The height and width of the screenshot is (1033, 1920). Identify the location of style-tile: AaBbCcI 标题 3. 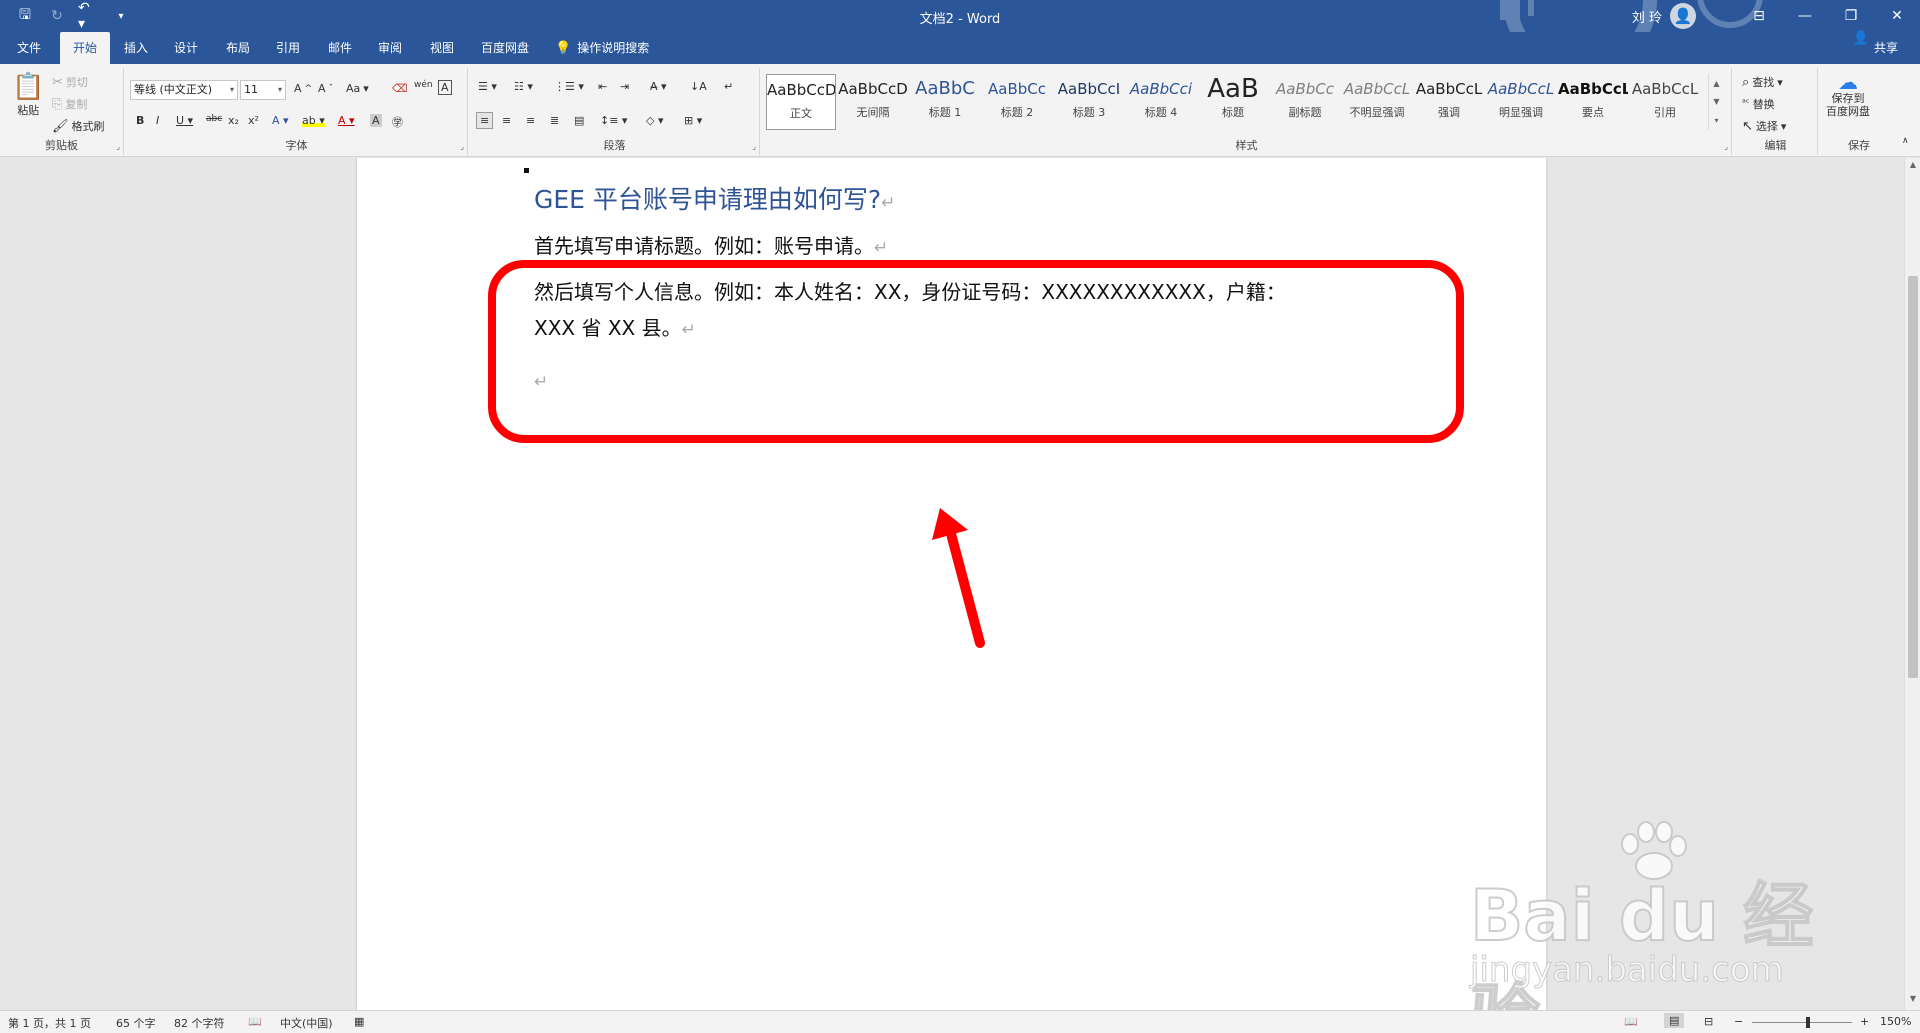
(1089, 102).